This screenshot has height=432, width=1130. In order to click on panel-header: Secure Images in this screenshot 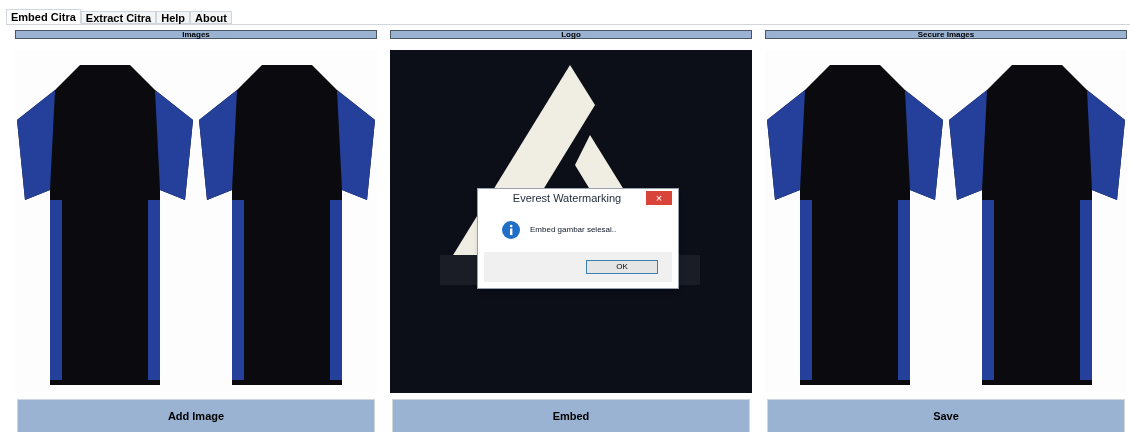, I will do `click(946, 34)`.